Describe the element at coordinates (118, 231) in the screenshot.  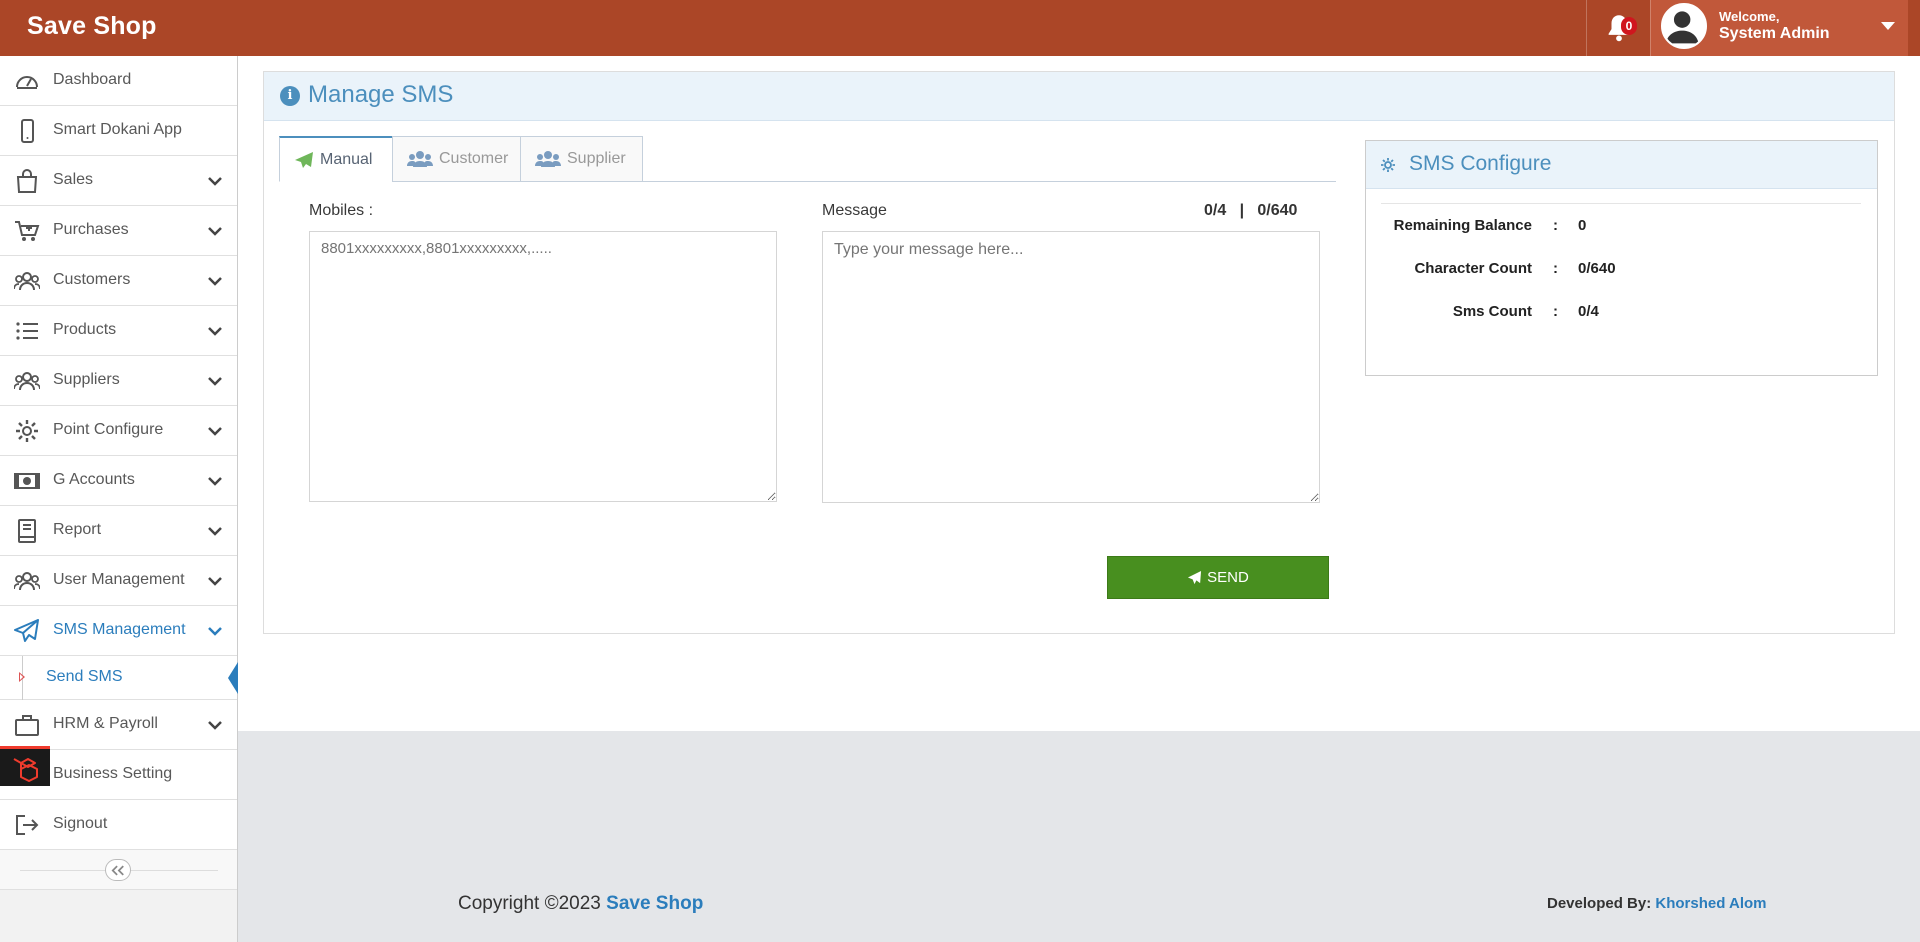
I see `sidebar-item-purchases: Purchases` at that location.